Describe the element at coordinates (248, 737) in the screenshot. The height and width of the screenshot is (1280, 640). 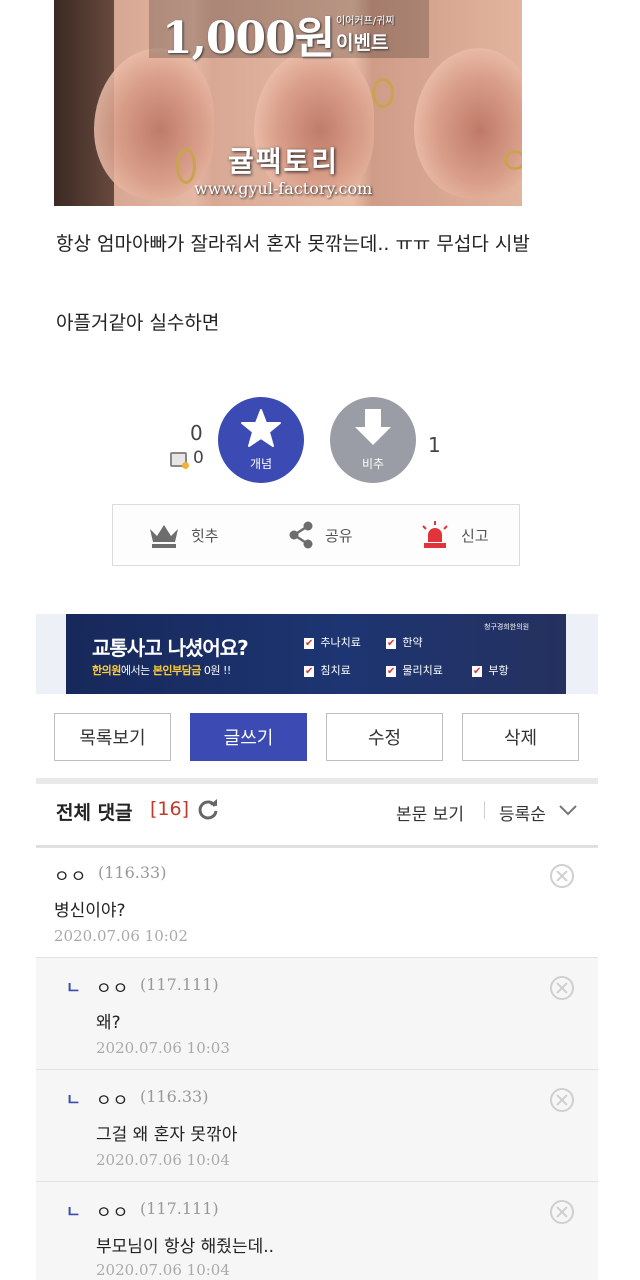
I see `write-button: 글쓰기` at that location.